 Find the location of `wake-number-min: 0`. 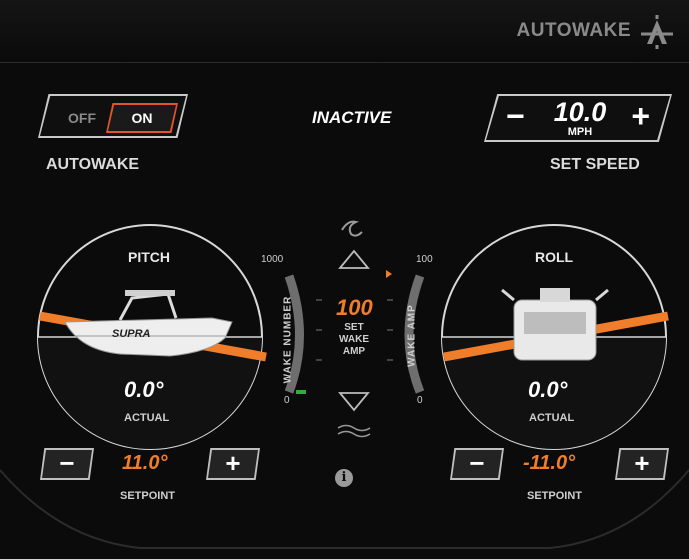

wake-number-min: 0 is located at coordinates (287, 400).